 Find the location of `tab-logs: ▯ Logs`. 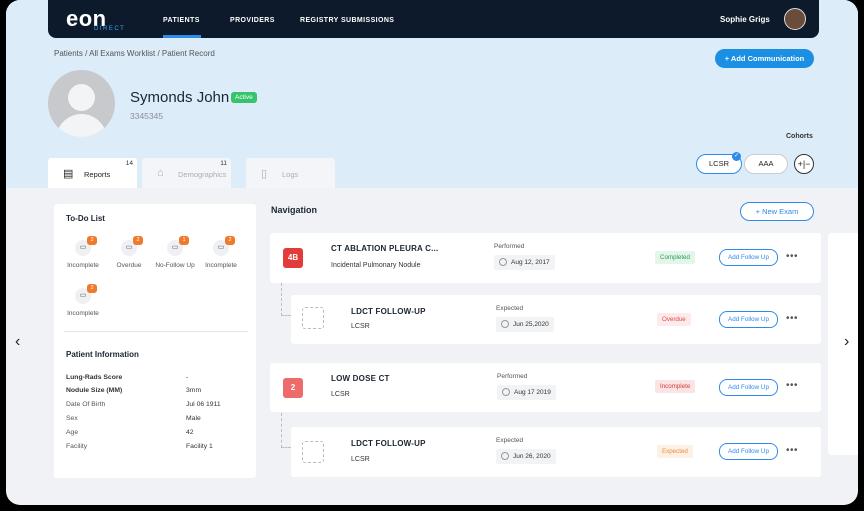

tab-logs: ▯ Logs is located at coordinates (290, 173).